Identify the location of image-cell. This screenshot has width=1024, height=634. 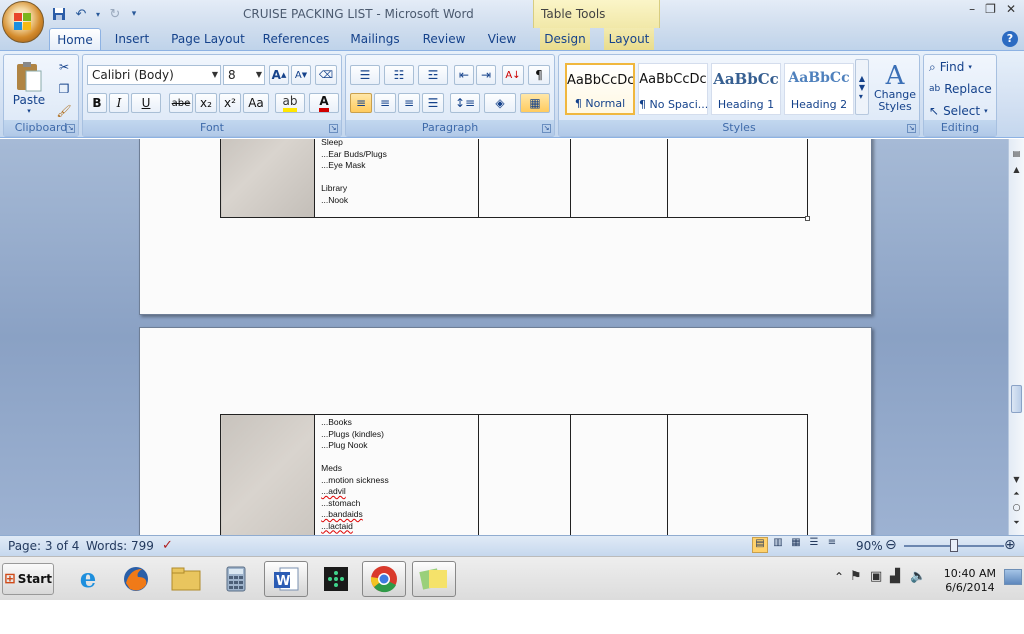
(267, 178).